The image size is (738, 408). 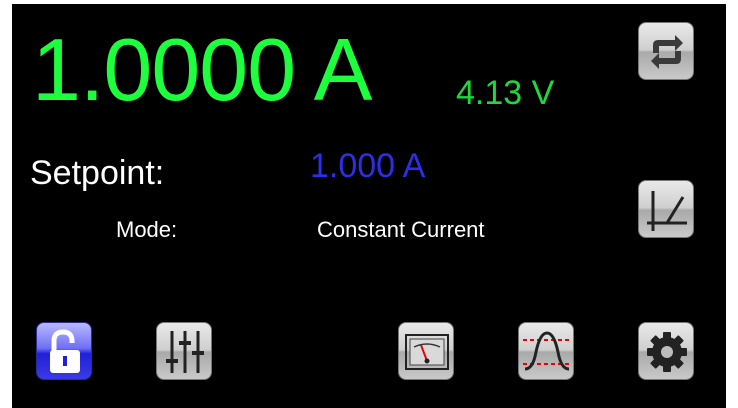 I want to click on settings-button, so click(x=666, y=351).